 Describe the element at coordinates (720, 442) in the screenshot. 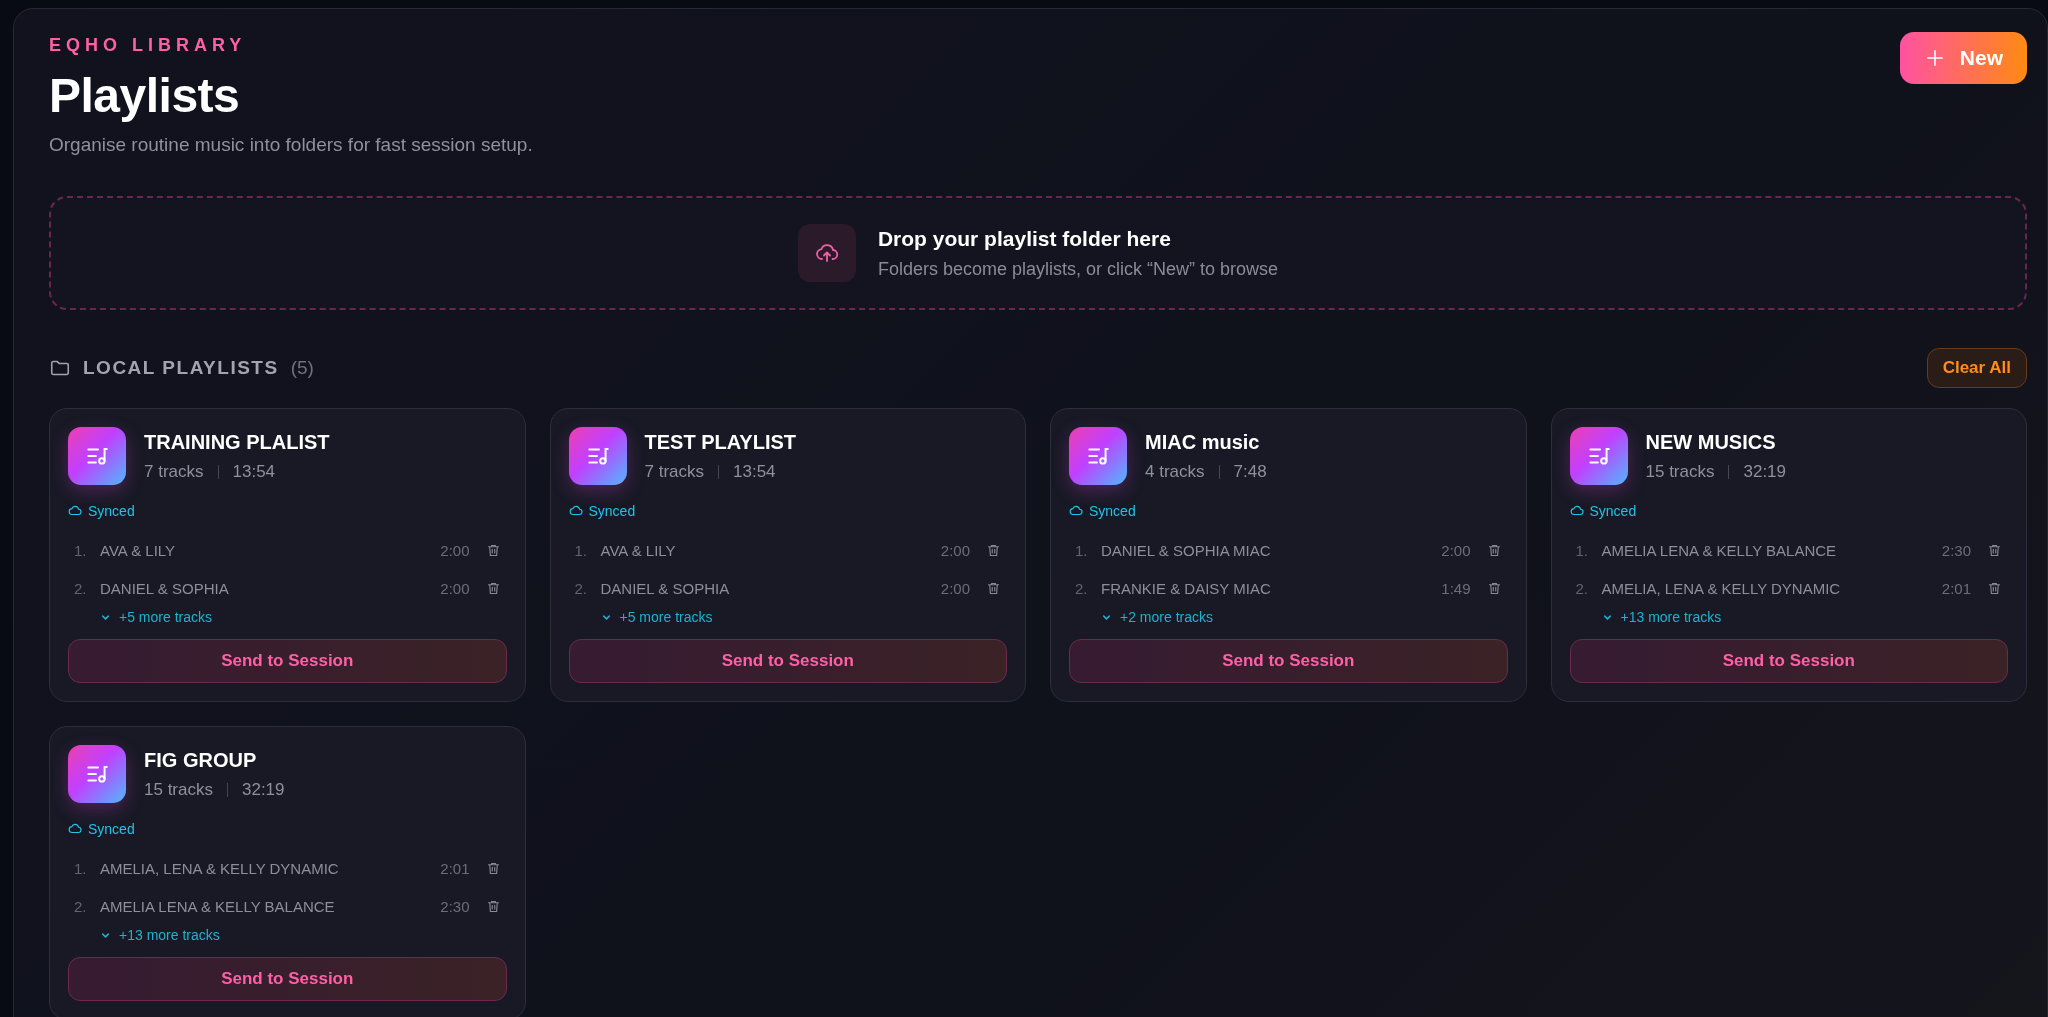

I see `playlist-name: TEST PLAYLIST` at that location.